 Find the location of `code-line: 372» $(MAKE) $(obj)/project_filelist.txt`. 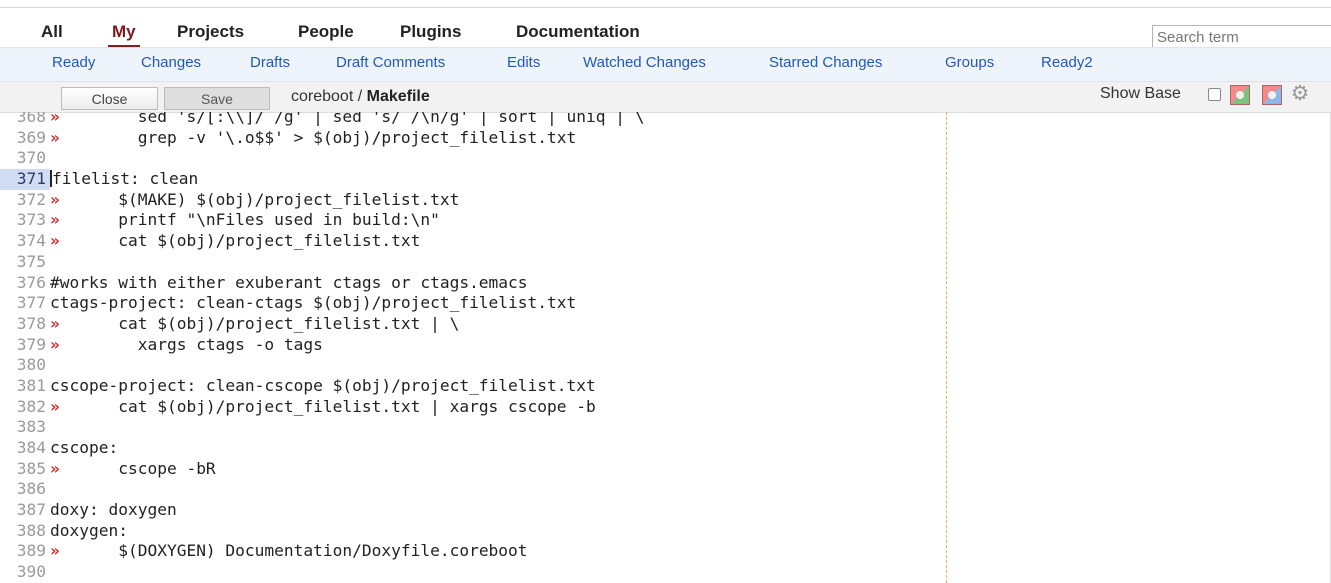

code-line: 372» $(MAKE) $(obj)/project_filelist.txt is located at coordinates (322, 200).